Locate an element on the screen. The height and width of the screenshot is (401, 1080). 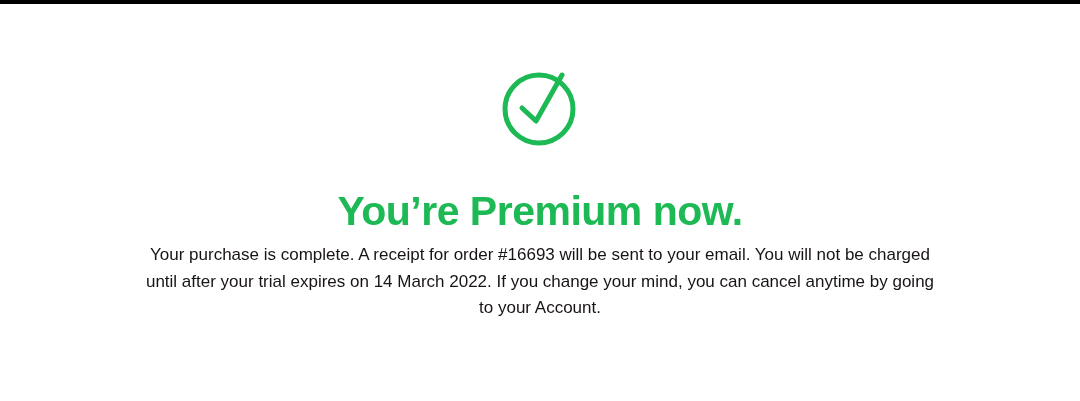
page-title: You’re Premium now. is located at coordinates (540, 211).